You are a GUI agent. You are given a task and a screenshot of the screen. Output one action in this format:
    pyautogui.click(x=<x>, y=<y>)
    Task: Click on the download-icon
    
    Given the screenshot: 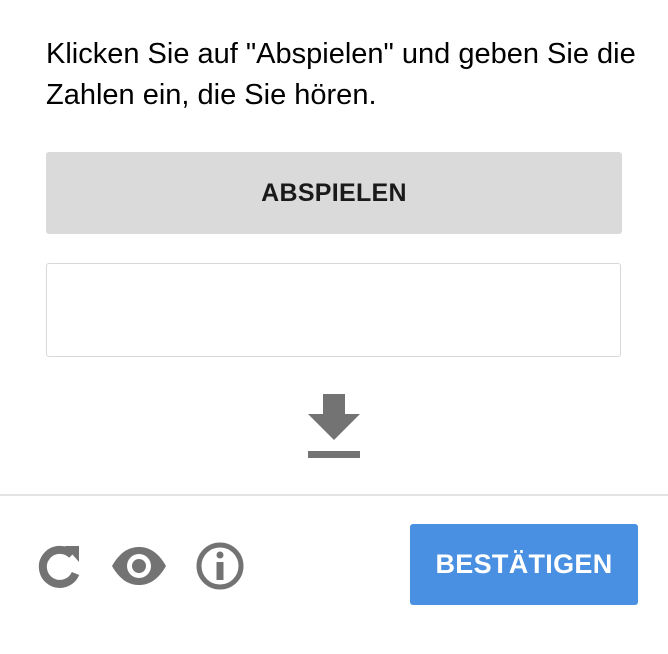 What is the action you would take?
    pyautogui.click(x=334, y=426)
    